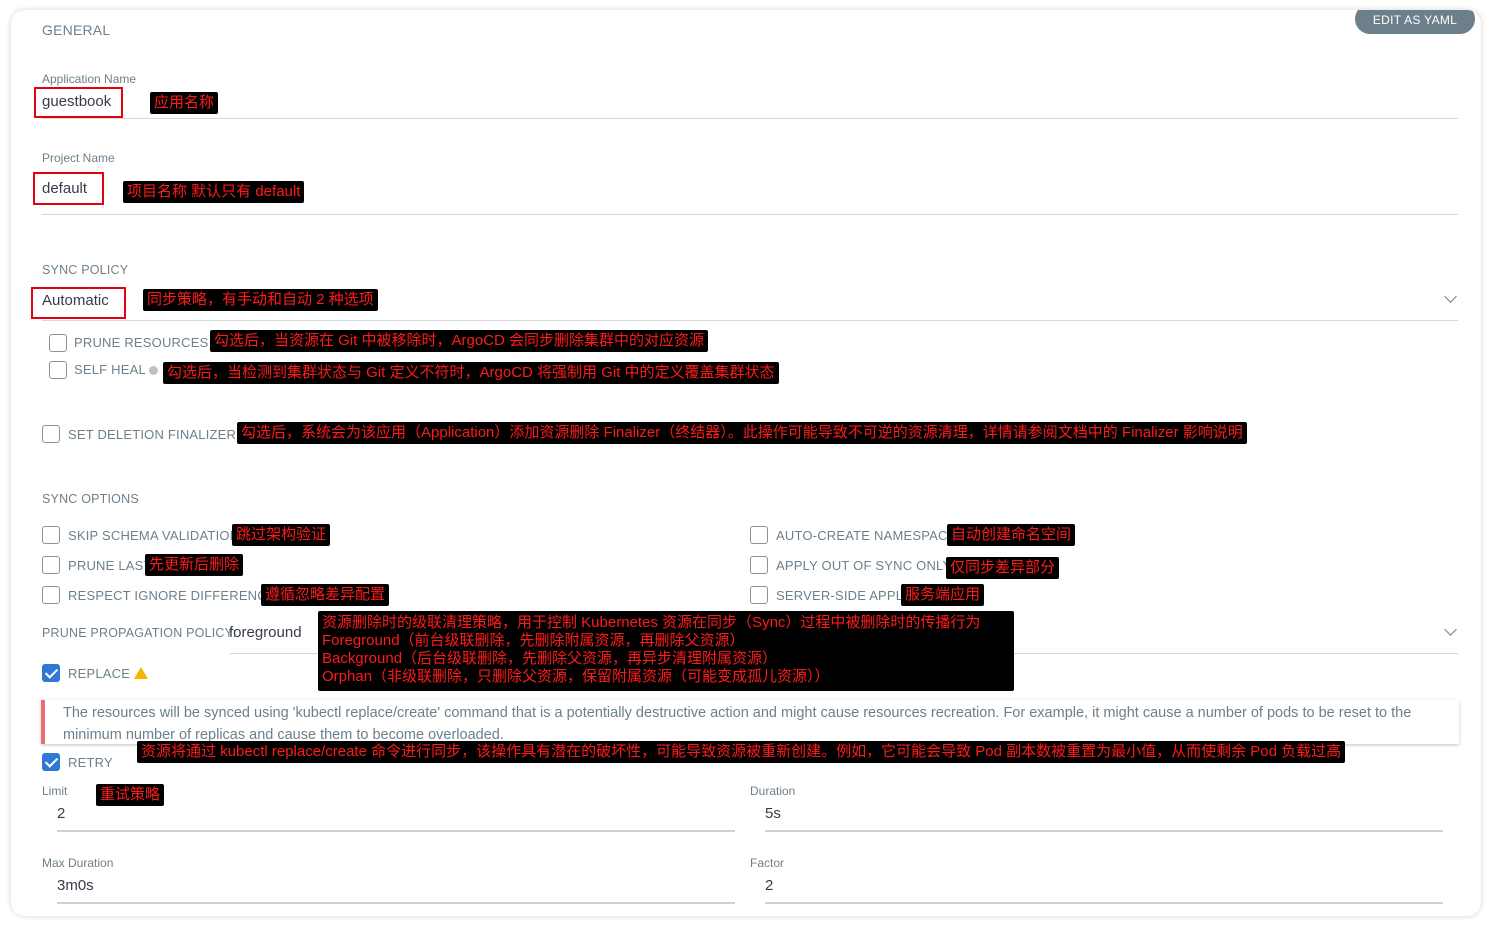  What do you see at coordinates (1003, 568) in the screenshot?
I see `apply-out-of-sync-only-annotation: 仅同步差异部分` at bounding box center [1003, 568].